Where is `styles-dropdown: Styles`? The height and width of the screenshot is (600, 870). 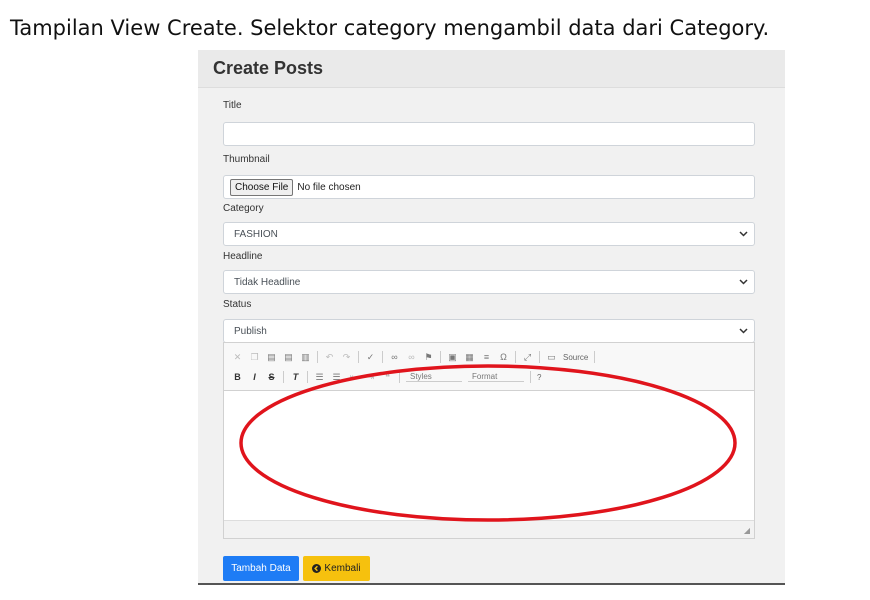 styles-dropdown: Styles is located at coordinates (434, 377).